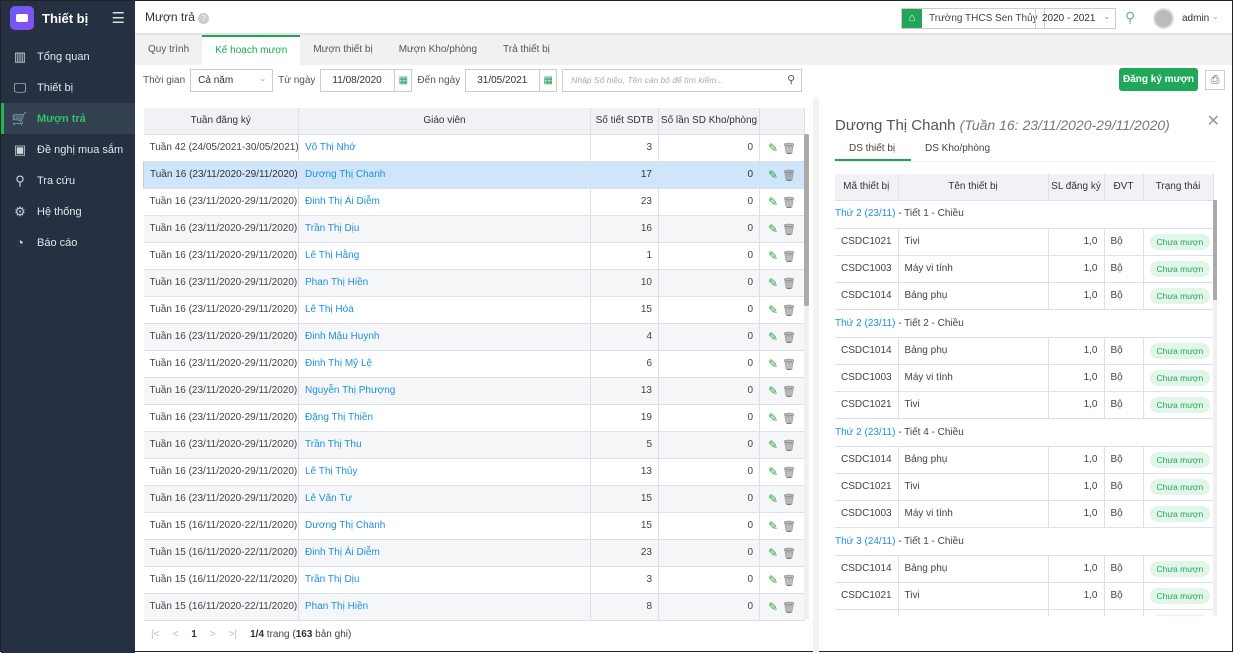  Describe the element at coordinates (68, 242) in the screenshot. I see `sidebar-item-6: ◔ Báo cáo` at that location.